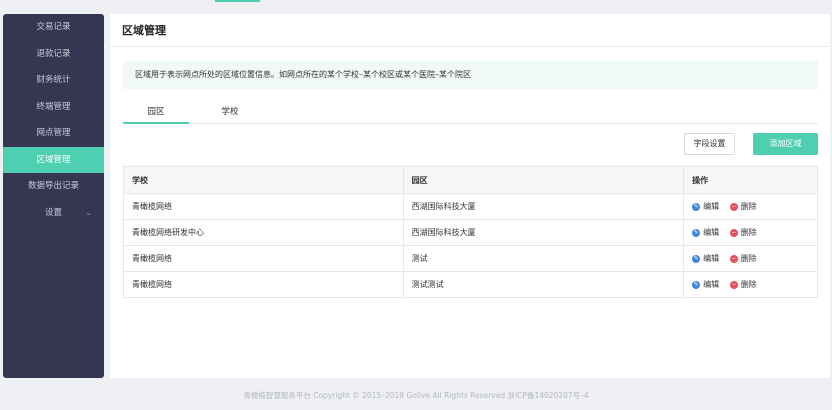 The image size is (832, 410). I want to click on sidebar-item-terminals: 终端管理, so click(53, 107).